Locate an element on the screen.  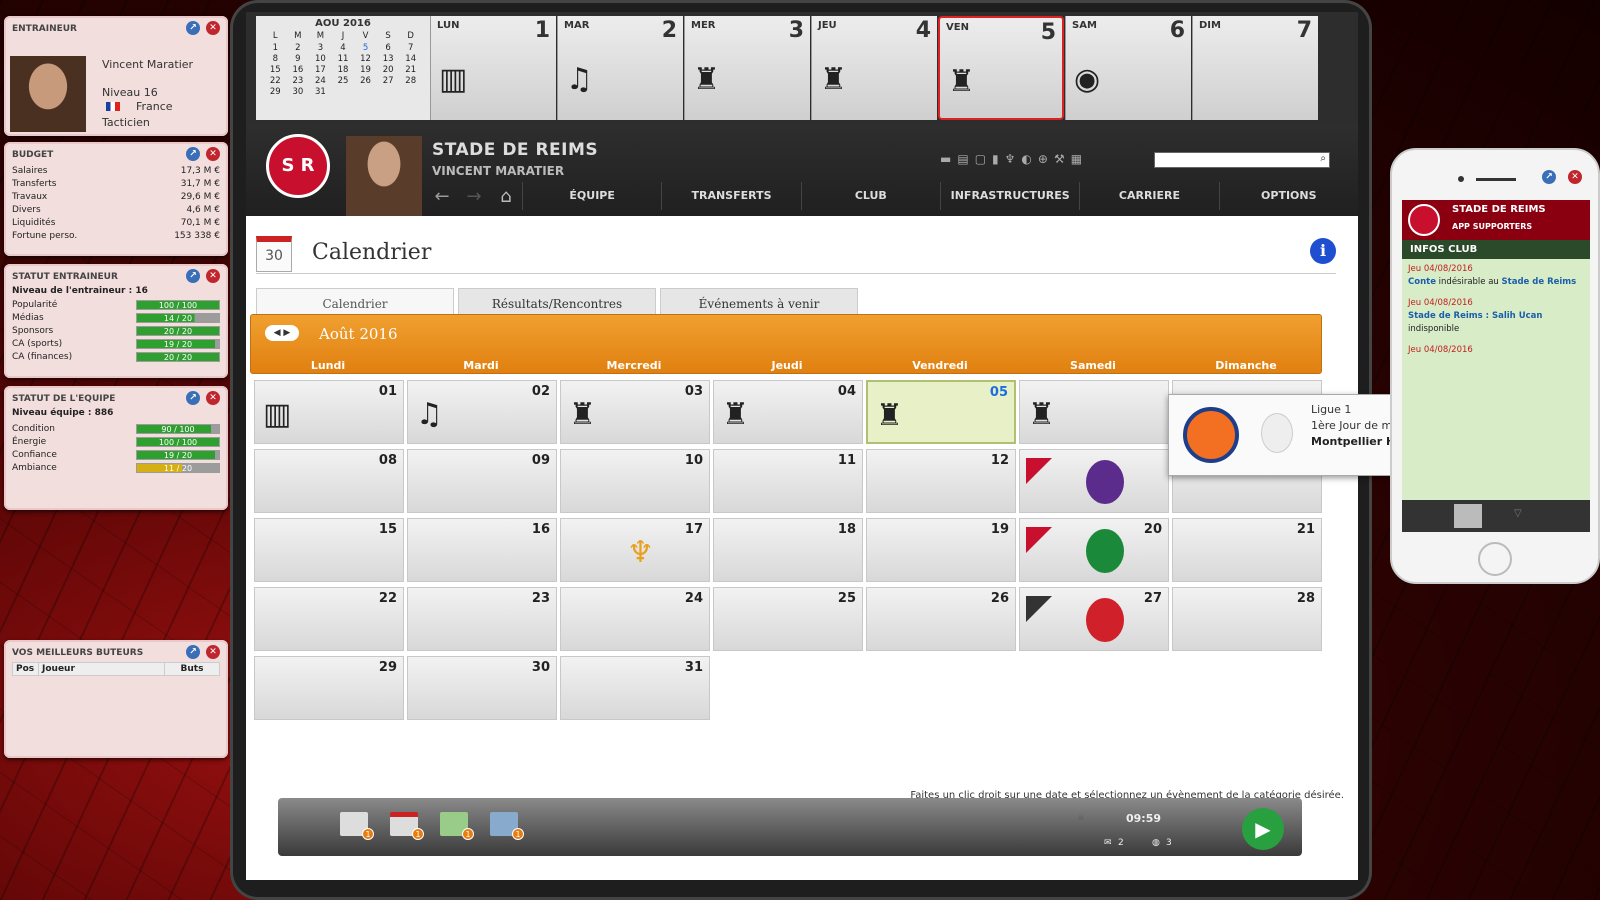
calendar-day-cell: 31 is located at coordinates (635, 688).